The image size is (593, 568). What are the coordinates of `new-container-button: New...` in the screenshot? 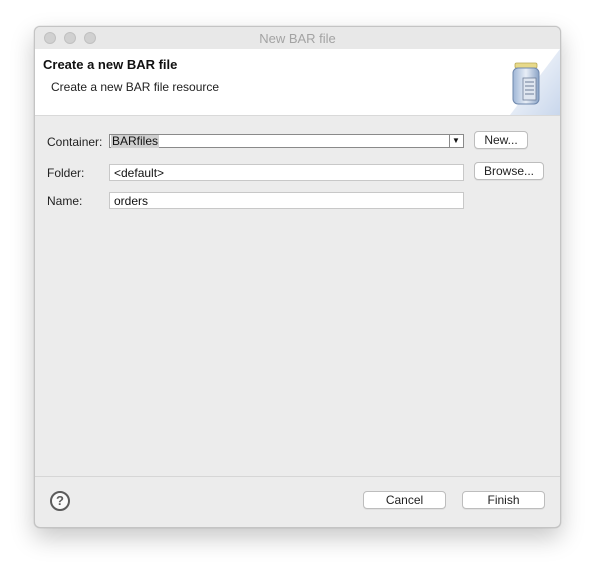 It's located at (501, 140).